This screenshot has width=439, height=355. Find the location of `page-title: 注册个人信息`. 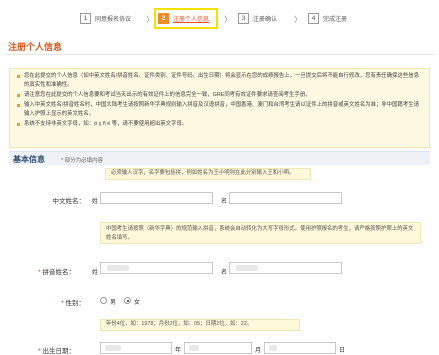

page-title: 注册个人信息 is located at coordinates (35, 47).